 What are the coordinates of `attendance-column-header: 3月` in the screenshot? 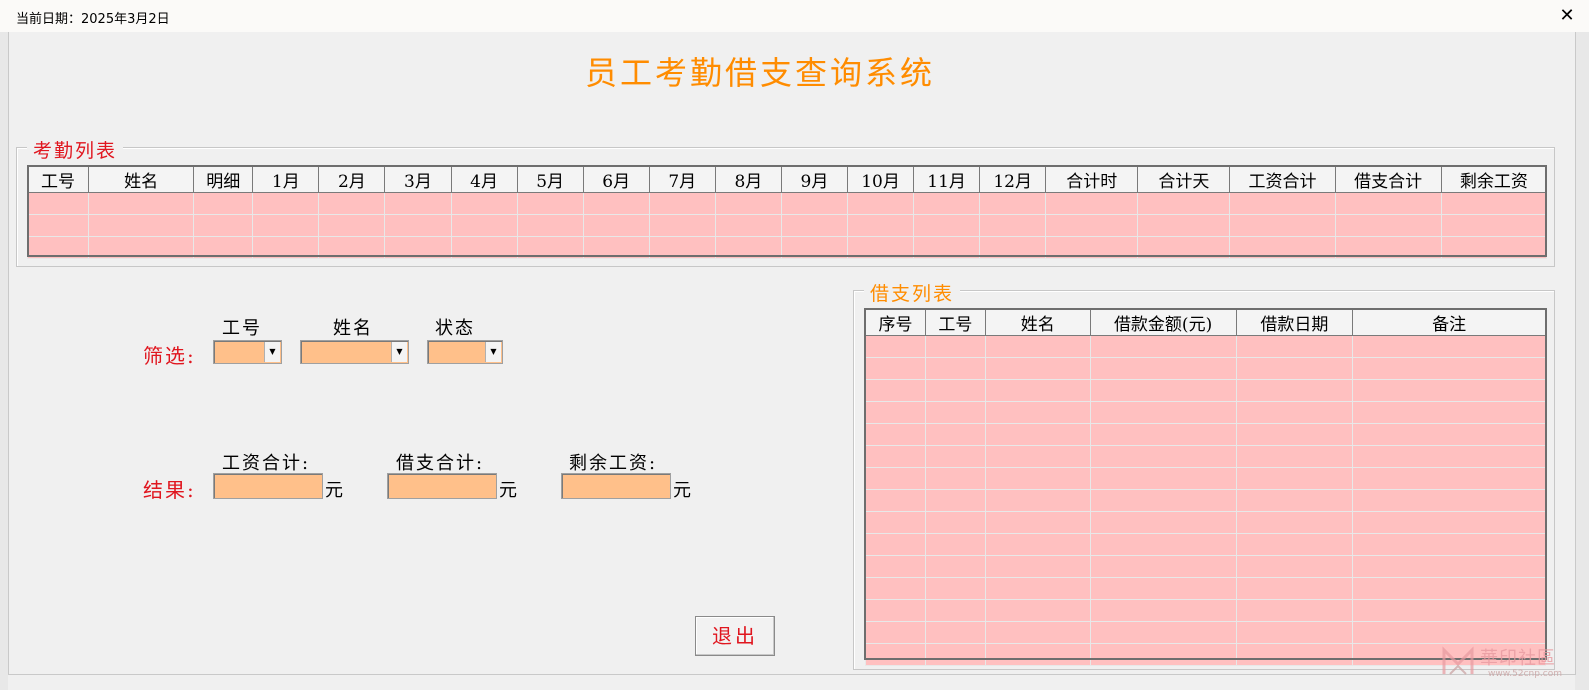 It's located at (418, 179).